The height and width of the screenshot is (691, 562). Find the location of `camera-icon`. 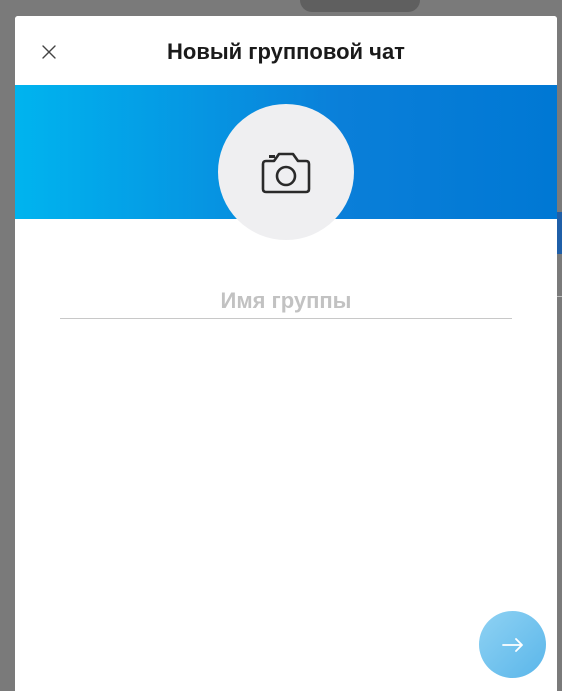

camera-icon is located at coordinates (286, 173).